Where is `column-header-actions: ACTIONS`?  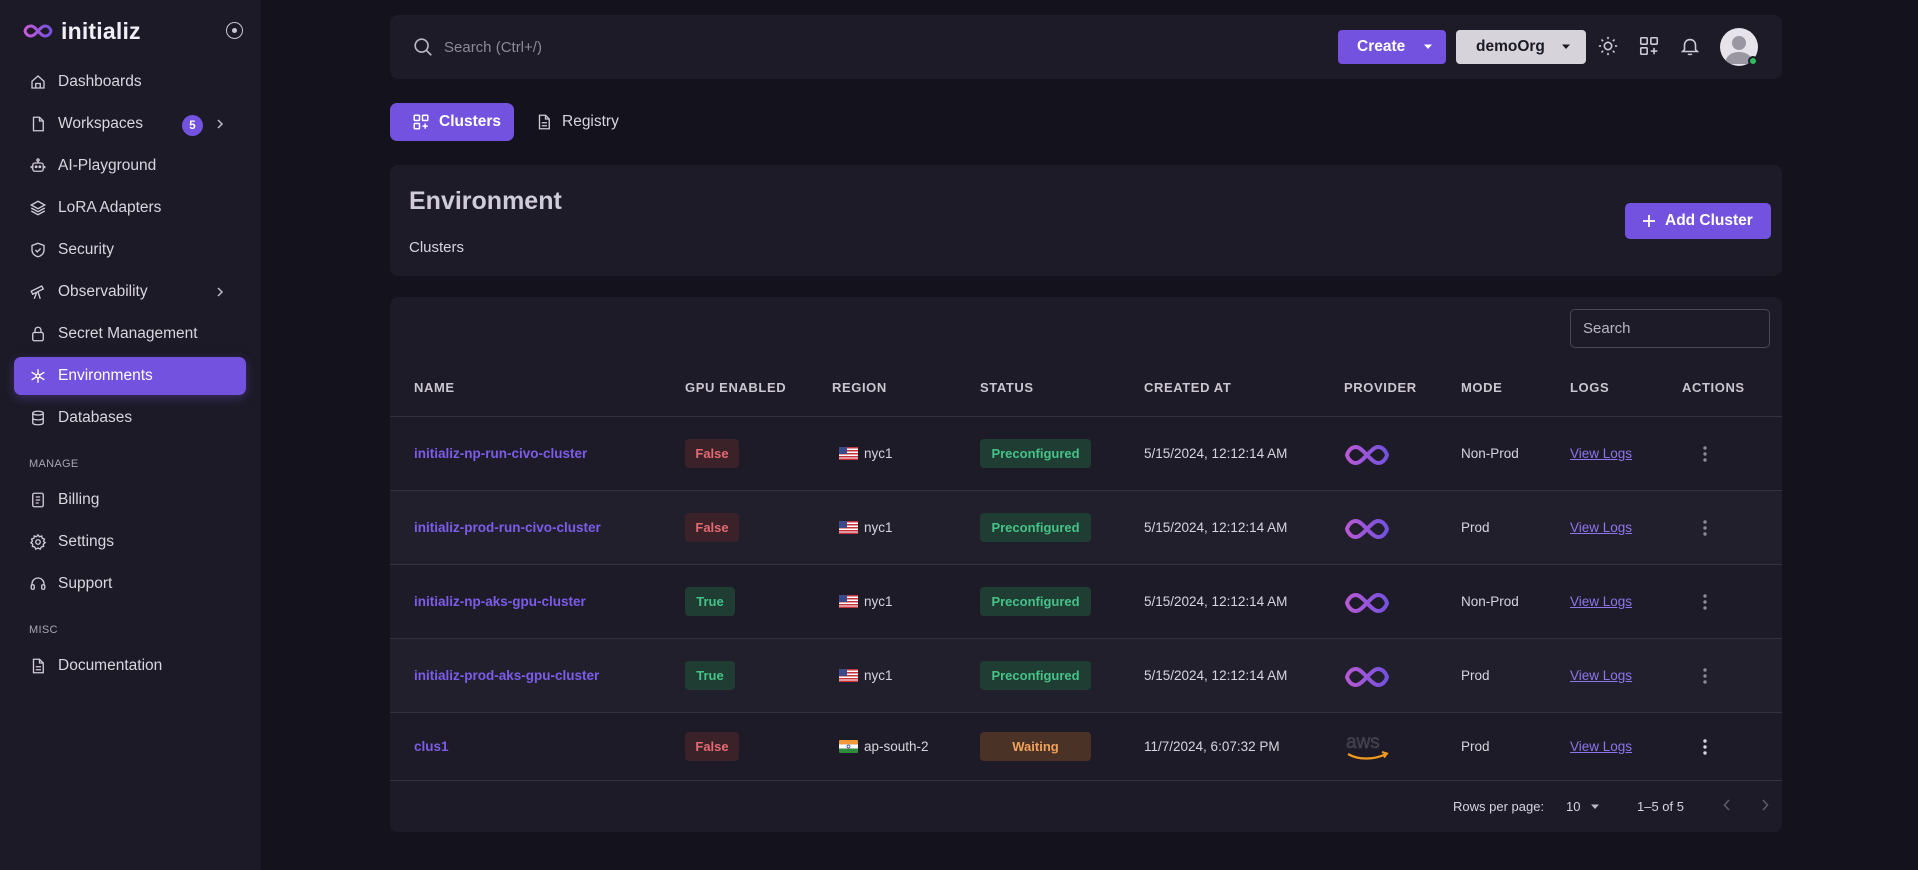 column-header-actions: ACTIONS is located at coordinates (1713, 387).